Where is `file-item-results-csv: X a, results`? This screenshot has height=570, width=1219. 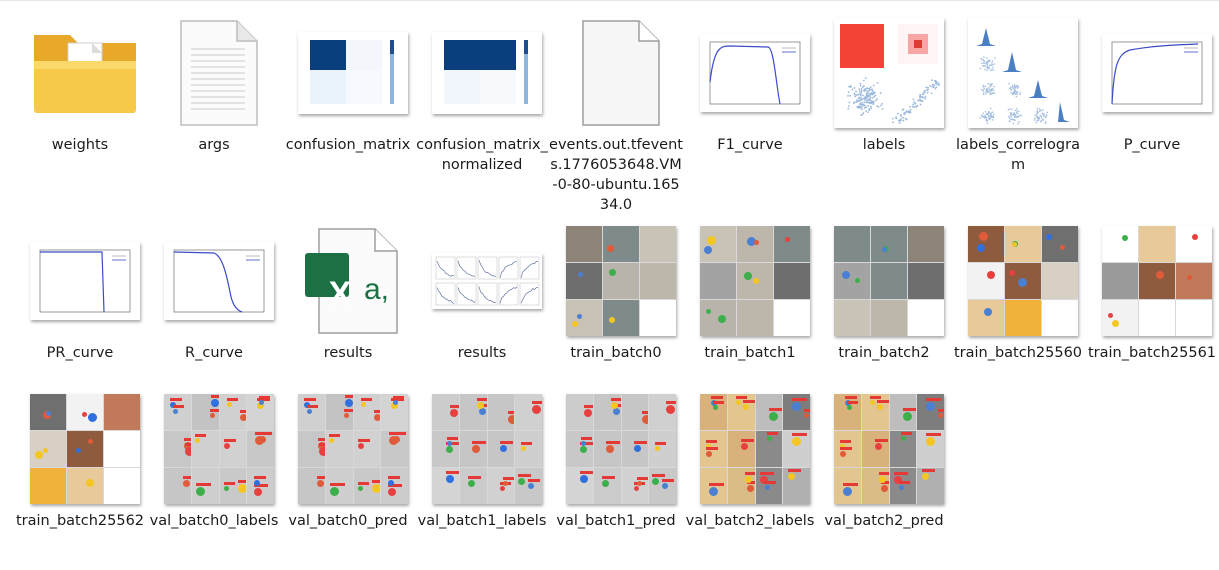 file-item-results-csv: X a, results is located at coordinates (348, 307).